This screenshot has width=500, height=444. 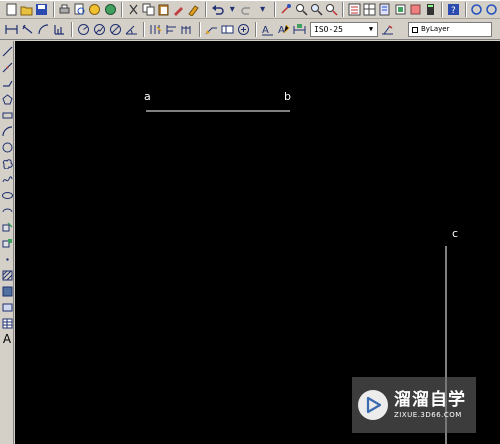 I want to click on region-icon, so click(x=7, y=307).